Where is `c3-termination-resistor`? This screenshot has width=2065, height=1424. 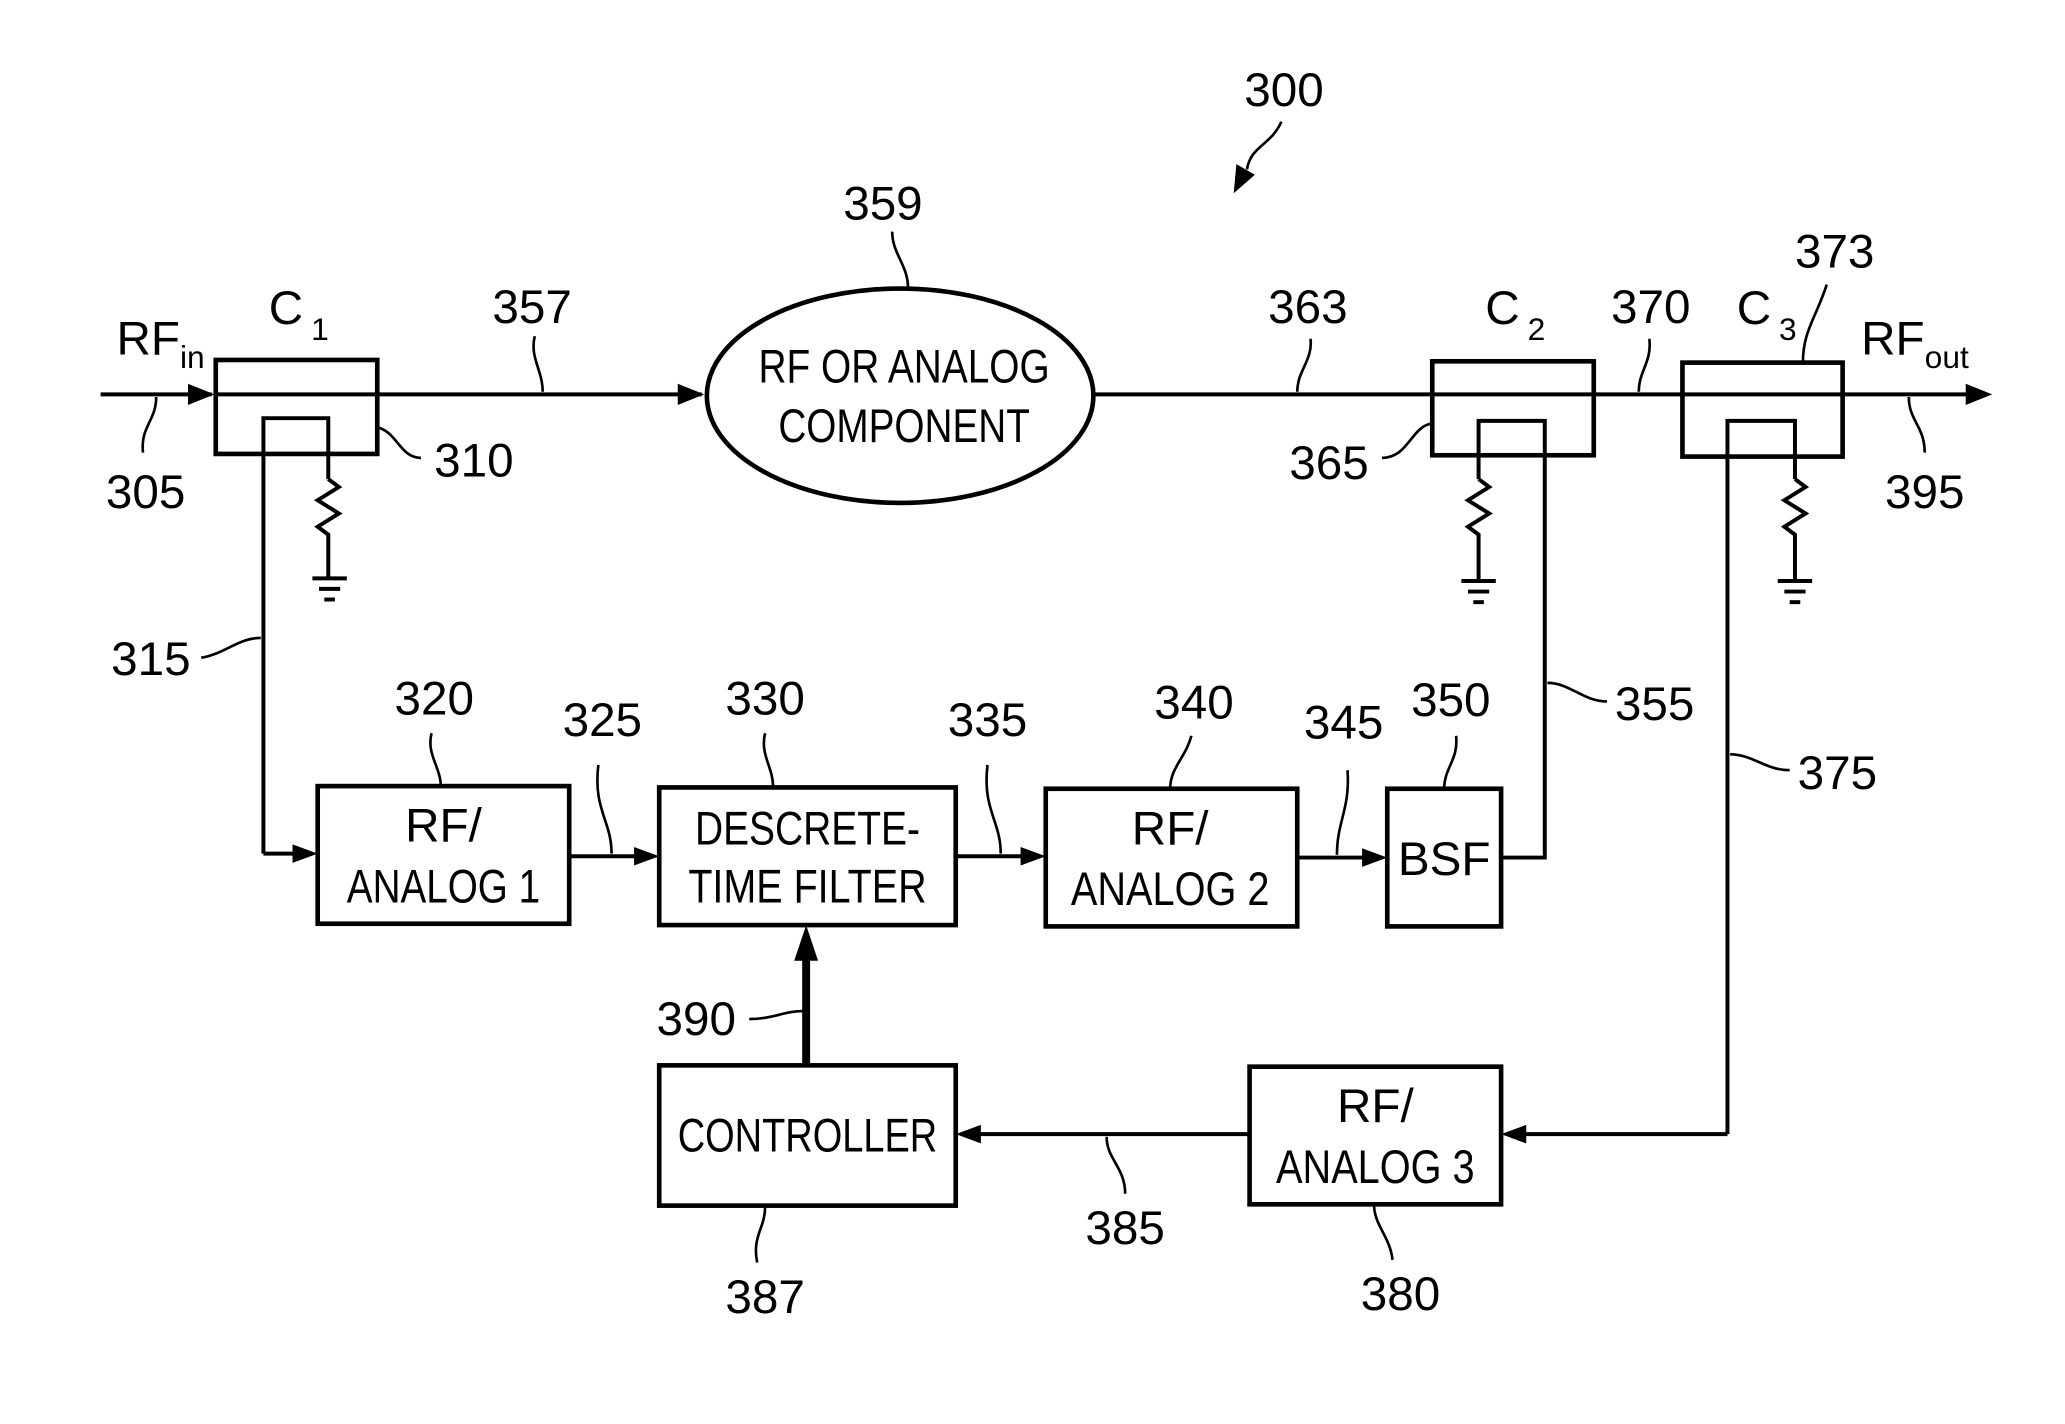
c3-termination-resistor is located at coordinates (1795, 528).